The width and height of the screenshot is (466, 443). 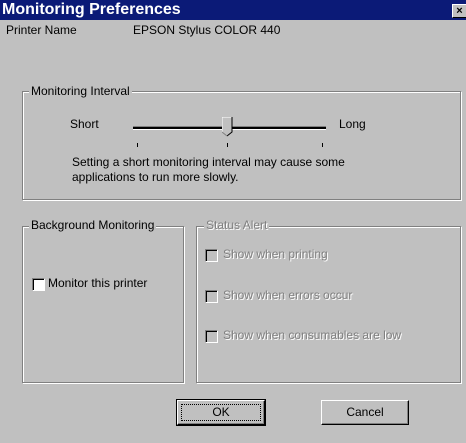 I want to click on interval-note-line2: applications to run more slowly., so click(x=155, y=177).